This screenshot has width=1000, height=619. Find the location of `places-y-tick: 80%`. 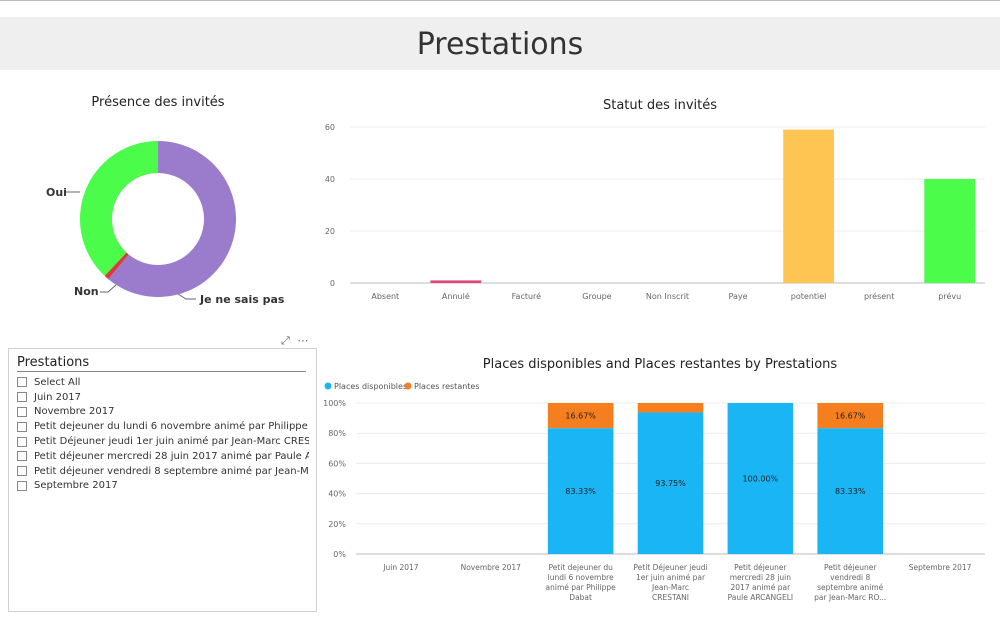

places-y-tick: 80% is located at coordinates (337, 433).